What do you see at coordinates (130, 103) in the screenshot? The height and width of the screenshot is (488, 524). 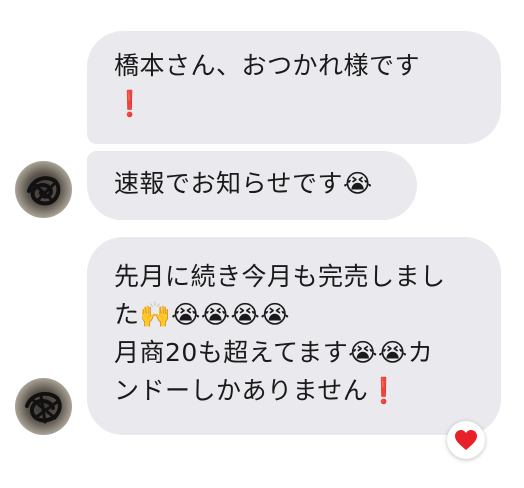 I see `message-line: ❗` at bounding box center [130, 103].